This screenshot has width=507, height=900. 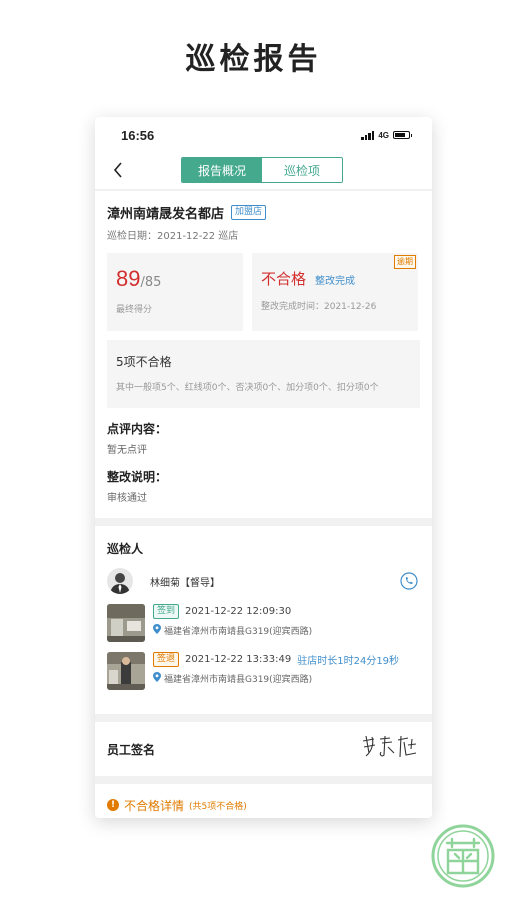 I want to click on fail-summary-box: 5项不合格 其中一般项5个、红线项0个、否决项0个、加分项0个、扣分项0个, so click(x=263, y=374).